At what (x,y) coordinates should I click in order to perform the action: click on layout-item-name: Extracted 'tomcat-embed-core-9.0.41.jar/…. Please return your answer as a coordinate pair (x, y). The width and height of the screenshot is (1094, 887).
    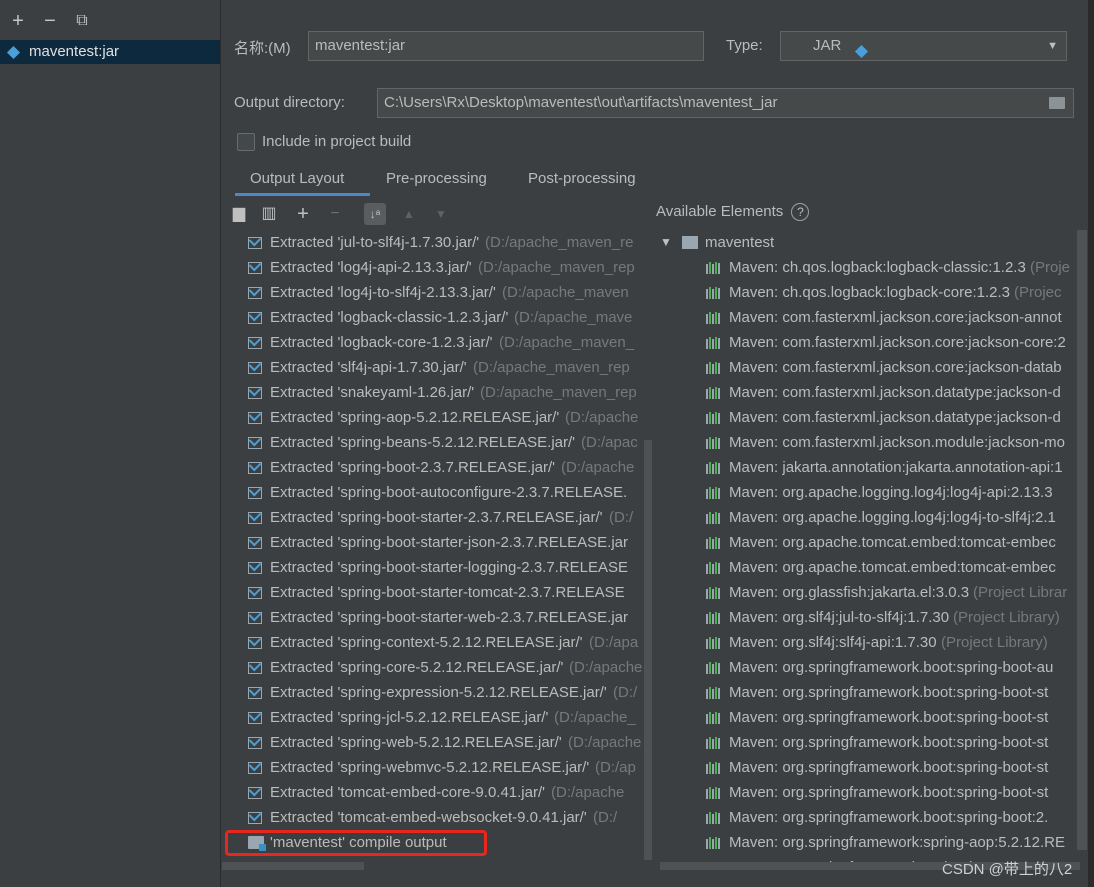
    Looking at the image, I should click on (408, 792).